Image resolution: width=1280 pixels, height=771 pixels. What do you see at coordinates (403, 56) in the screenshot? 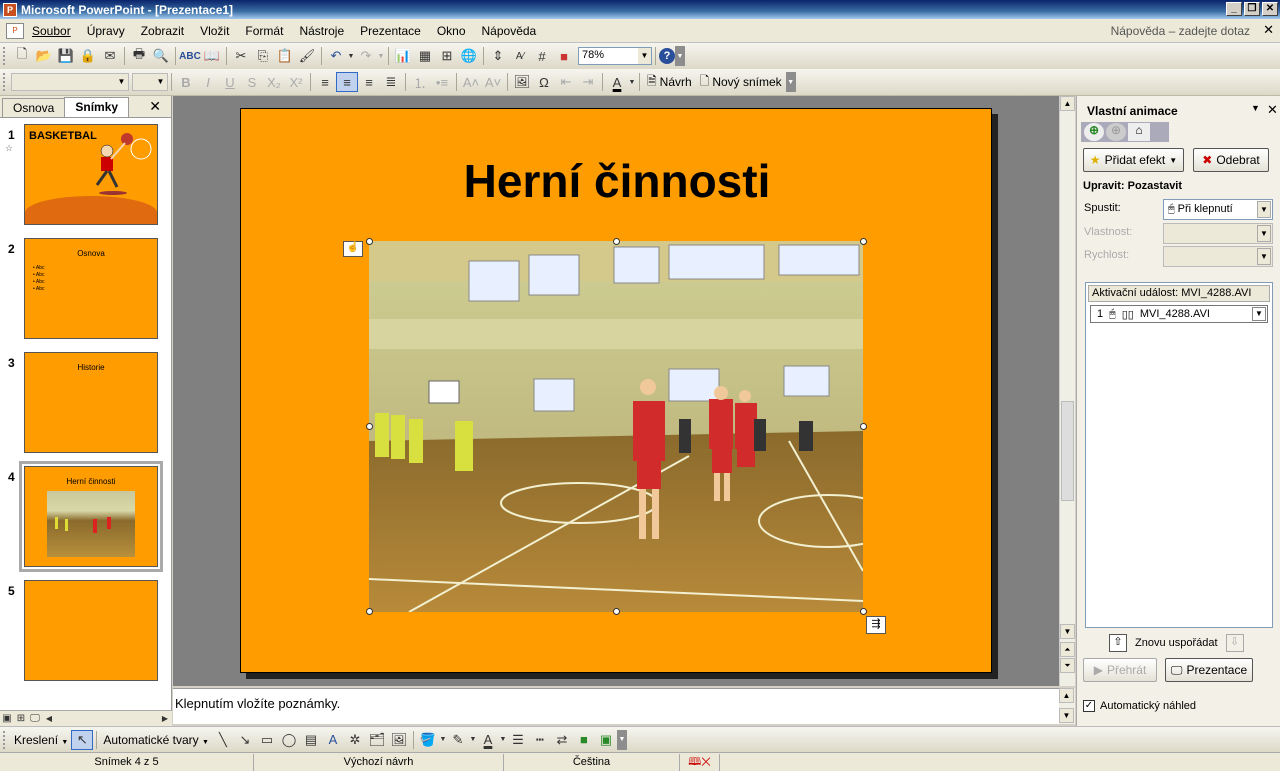
I see `insert-chart-icon: 📊` at bounding box center [403, 56].